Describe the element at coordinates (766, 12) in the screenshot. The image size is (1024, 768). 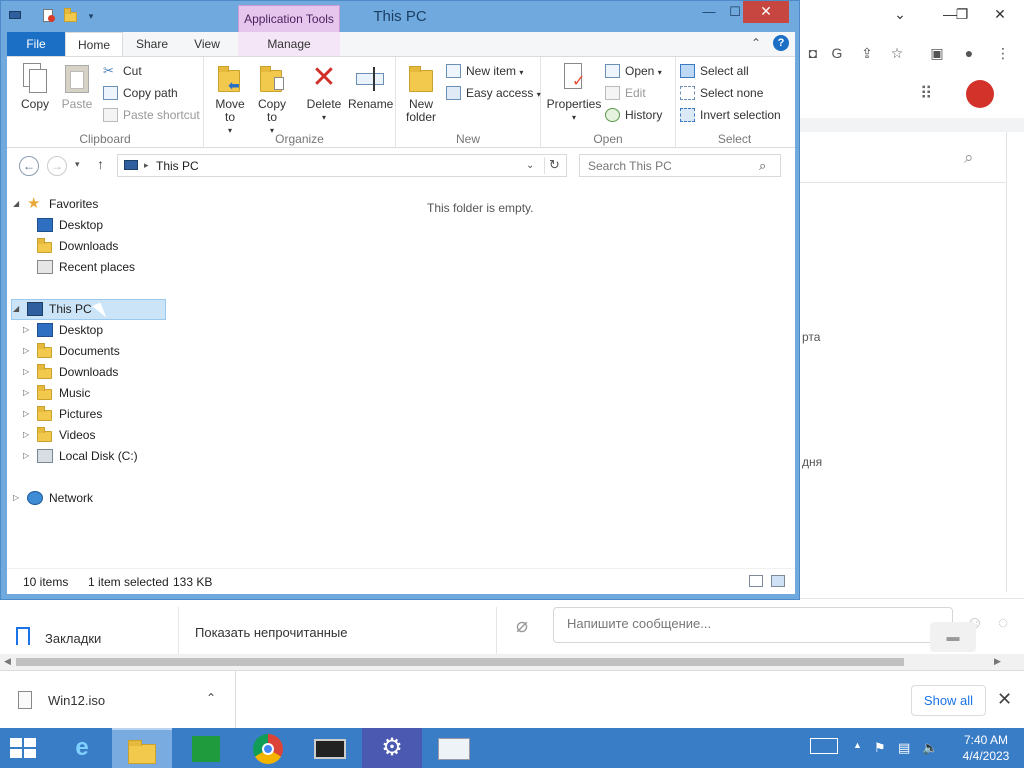
I see `close-button: ✕` at that location.